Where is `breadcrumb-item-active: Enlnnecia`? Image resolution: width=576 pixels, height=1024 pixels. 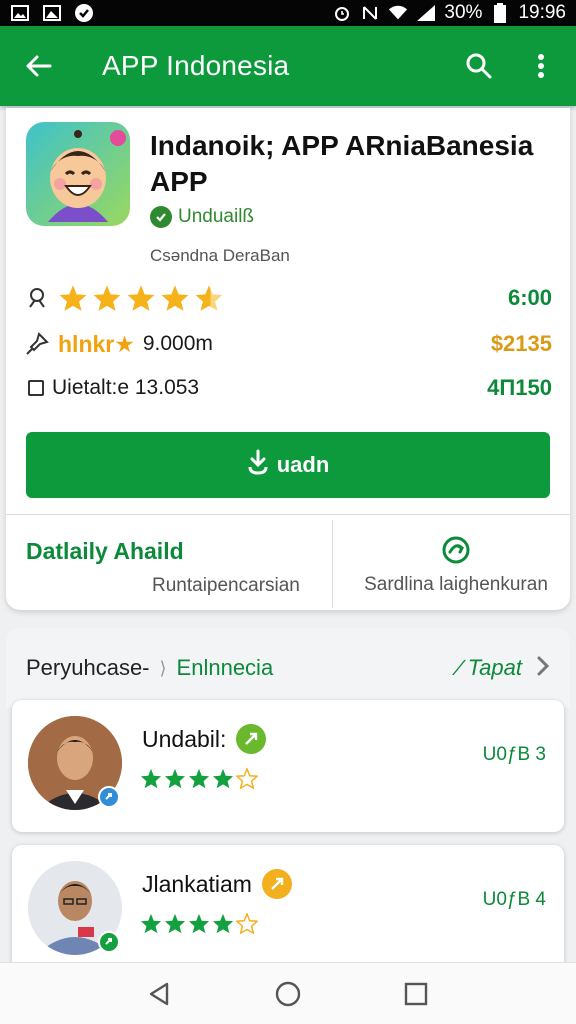 breadcrumb-item-active: Enlnnecia is located at coordinates (225, 668).